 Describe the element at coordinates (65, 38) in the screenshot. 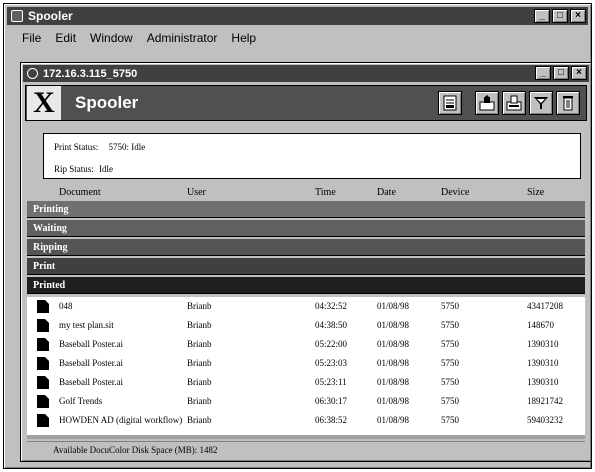

I see `menu-edit: Edit` at that location.